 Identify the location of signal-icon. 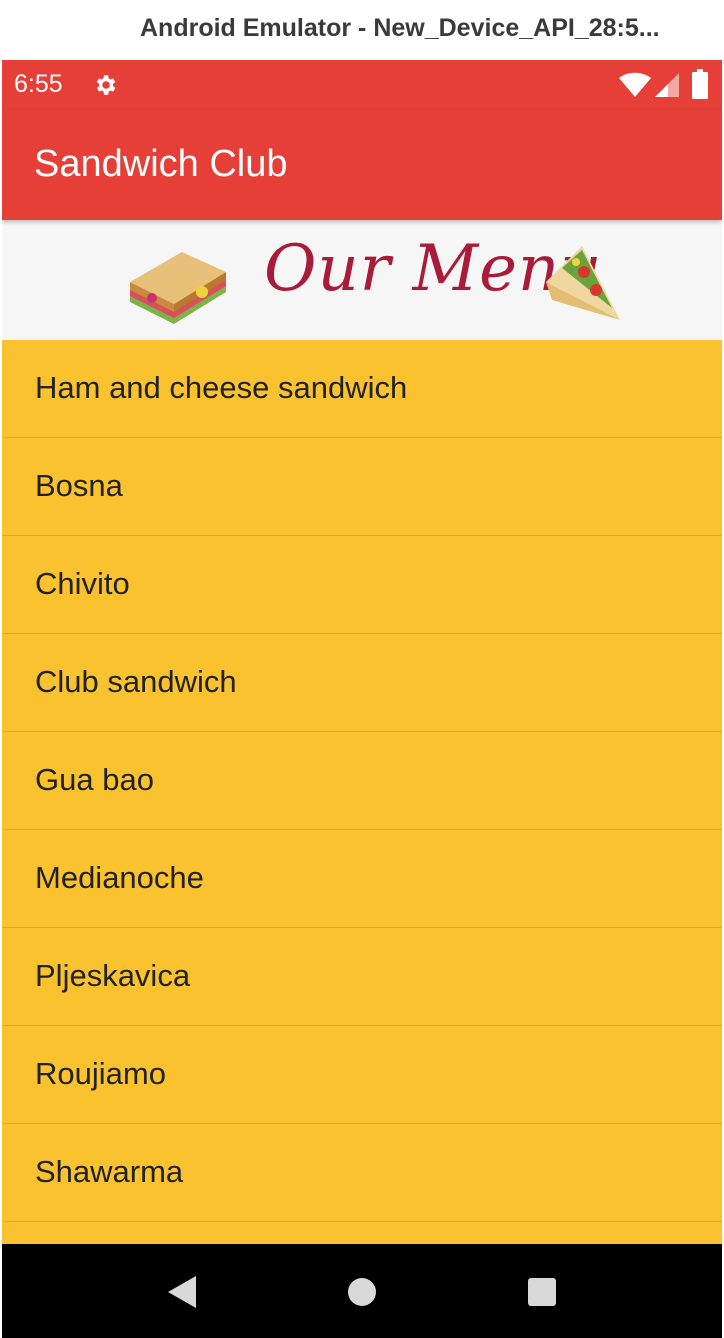
(667, 85).